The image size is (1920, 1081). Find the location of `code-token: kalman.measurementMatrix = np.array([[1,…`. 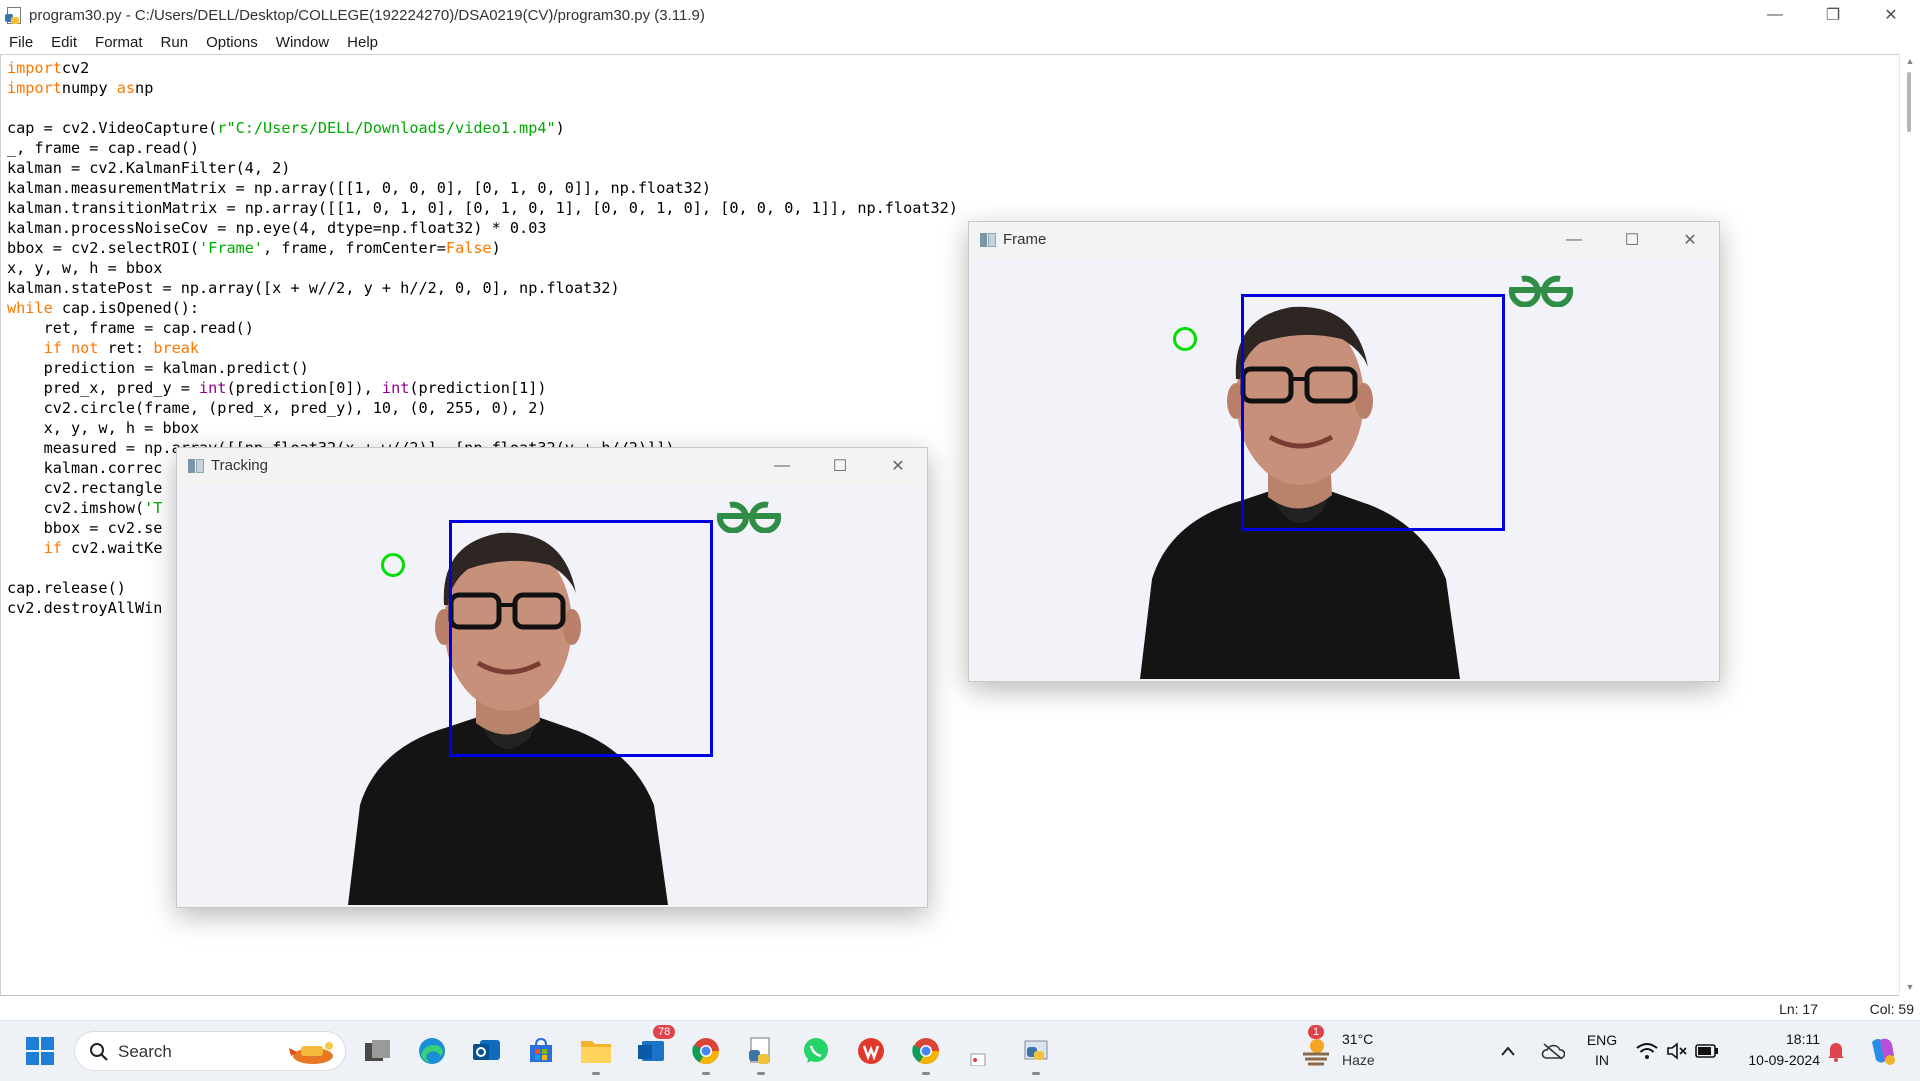

code-token: kalman.measurementMatrix = np.array([[1,… is located at coordinates (359, 188).